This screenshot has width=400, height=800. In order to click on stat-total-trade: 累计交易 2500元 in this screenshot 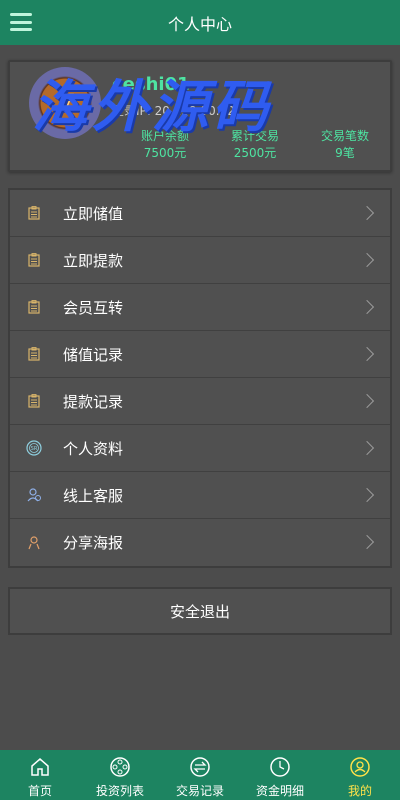, I will do `click(255, 145)`.